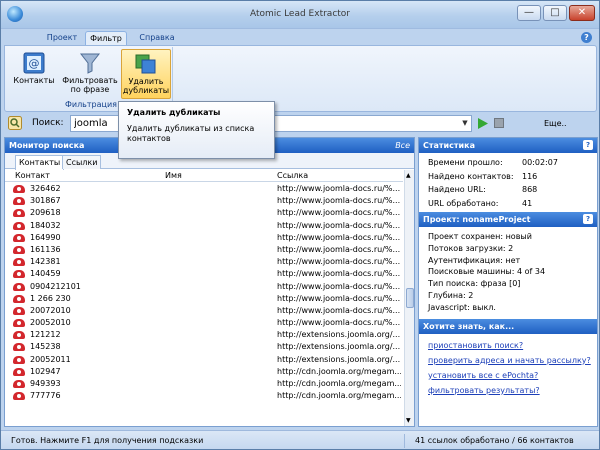 The height and width of the screenshot is (450, 600). Describe the element at coordinates (482, 123) in the screenshot. I see `play-icon` at that location.